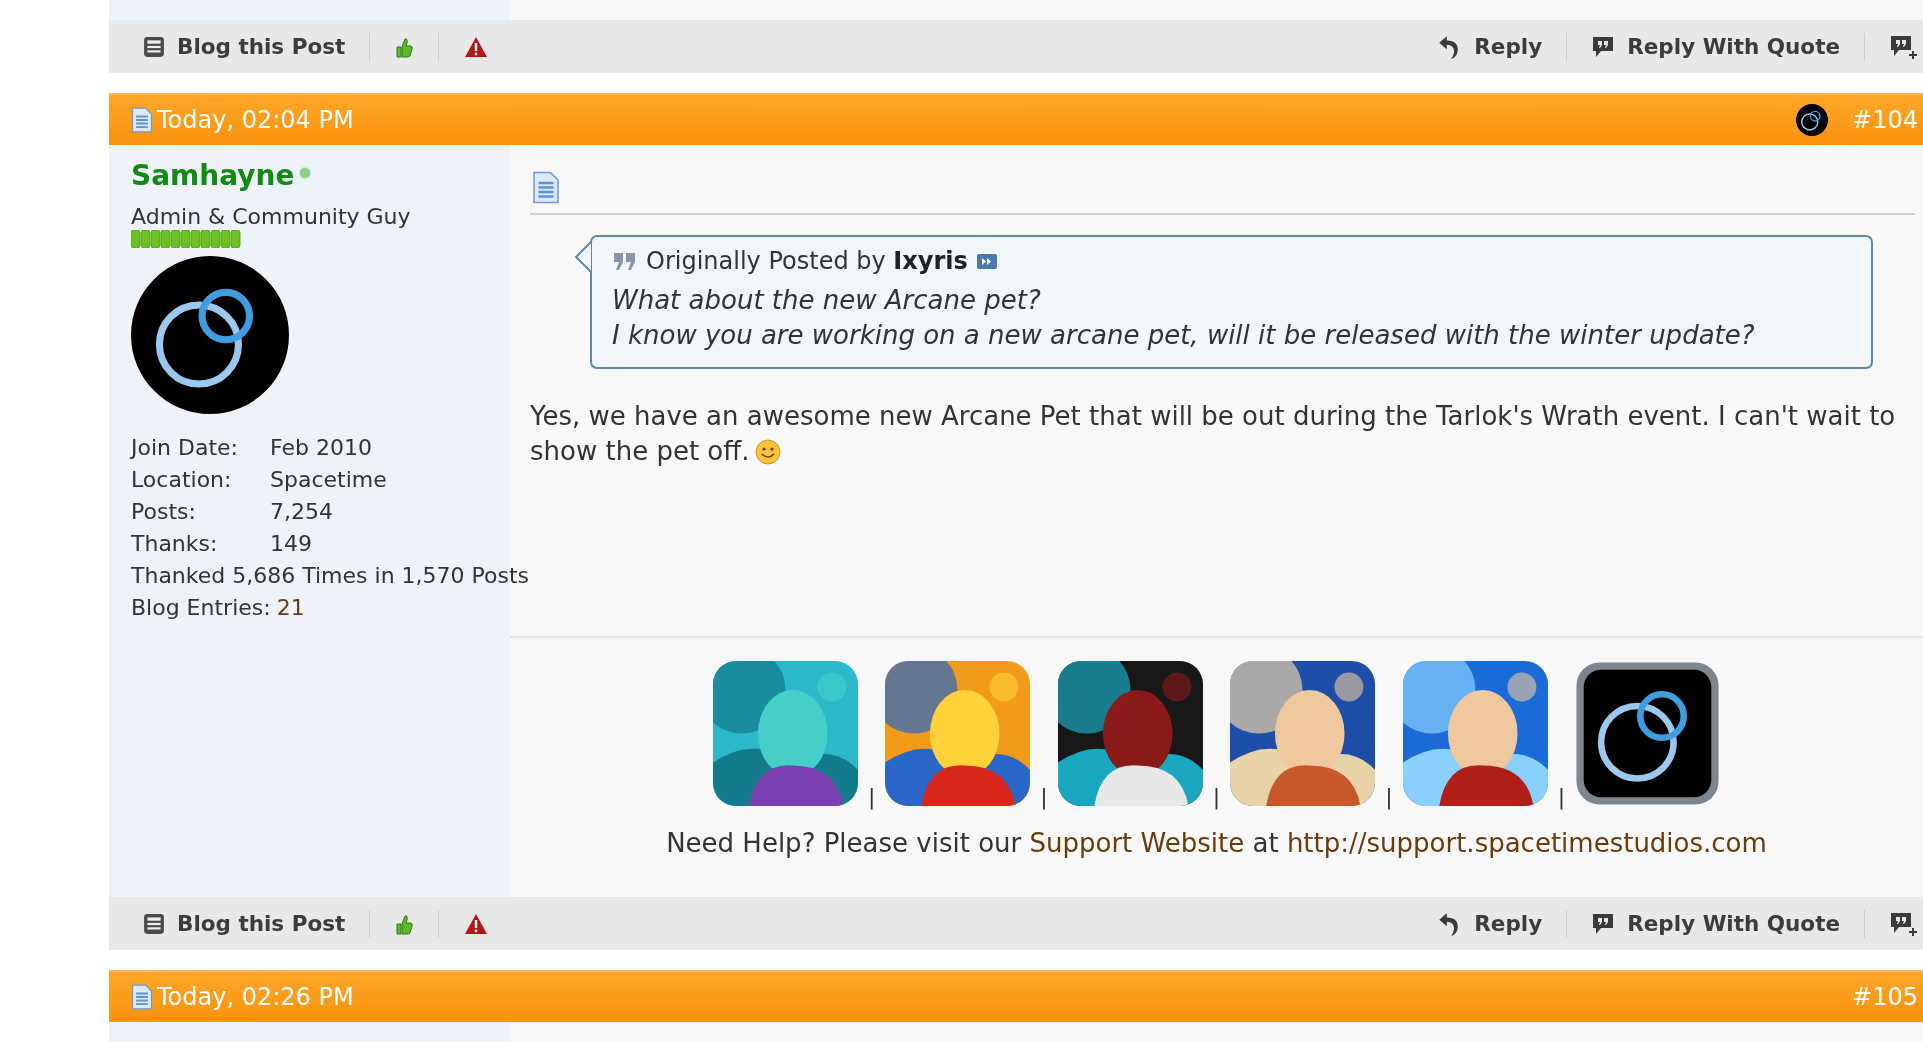  What do you see at coordinates (301, 511) in the screenshot?
I see `stat-value: 7,254` at bounding box center [301, 511].